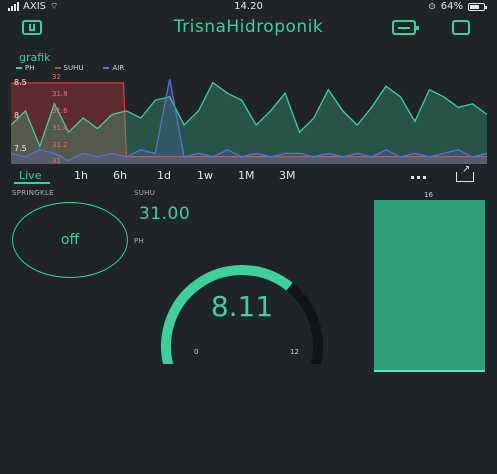 Image resolution: width=497 pixels, height=474 pixels. I want to click on battery-info: ⊙ 64%, so click(457, 6).